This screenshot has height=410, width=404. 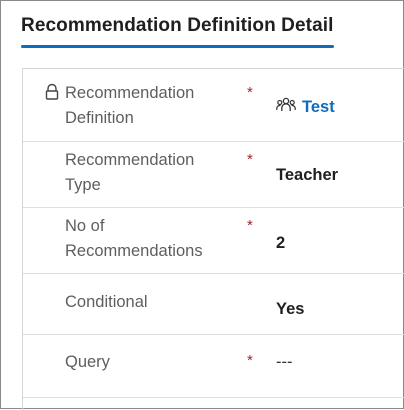 I want to click on query-value: ---, so click(x=284, y=362).